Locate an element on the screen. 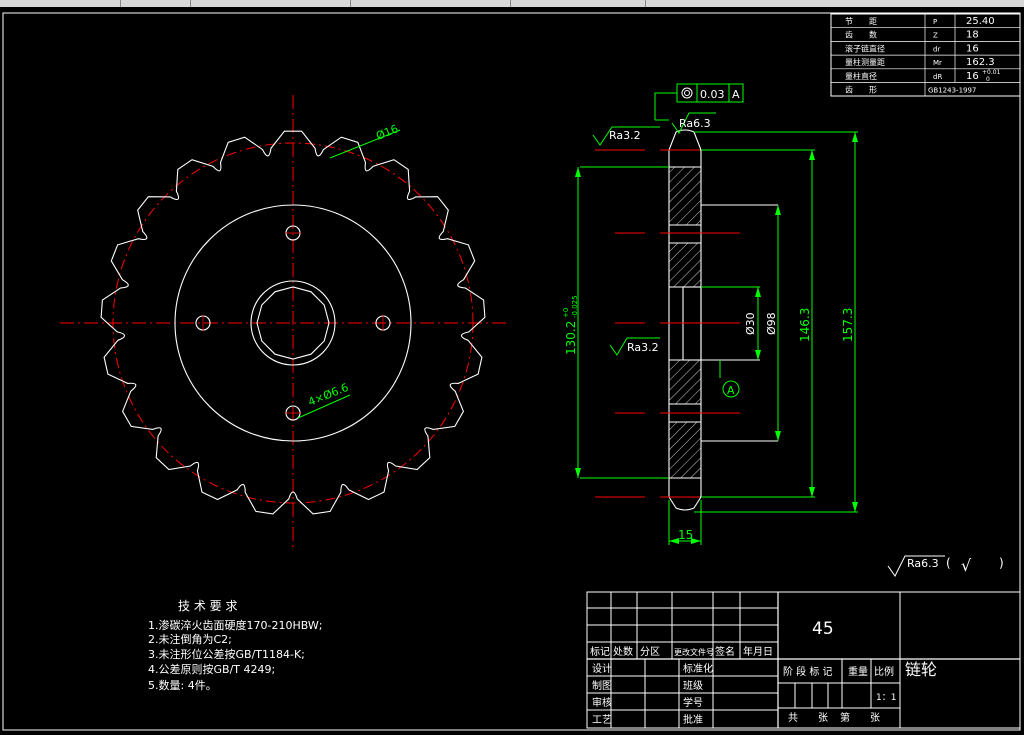 This screenshot has width=1024, height=735. scale: 1：1 is located at coordinates (886, 698).